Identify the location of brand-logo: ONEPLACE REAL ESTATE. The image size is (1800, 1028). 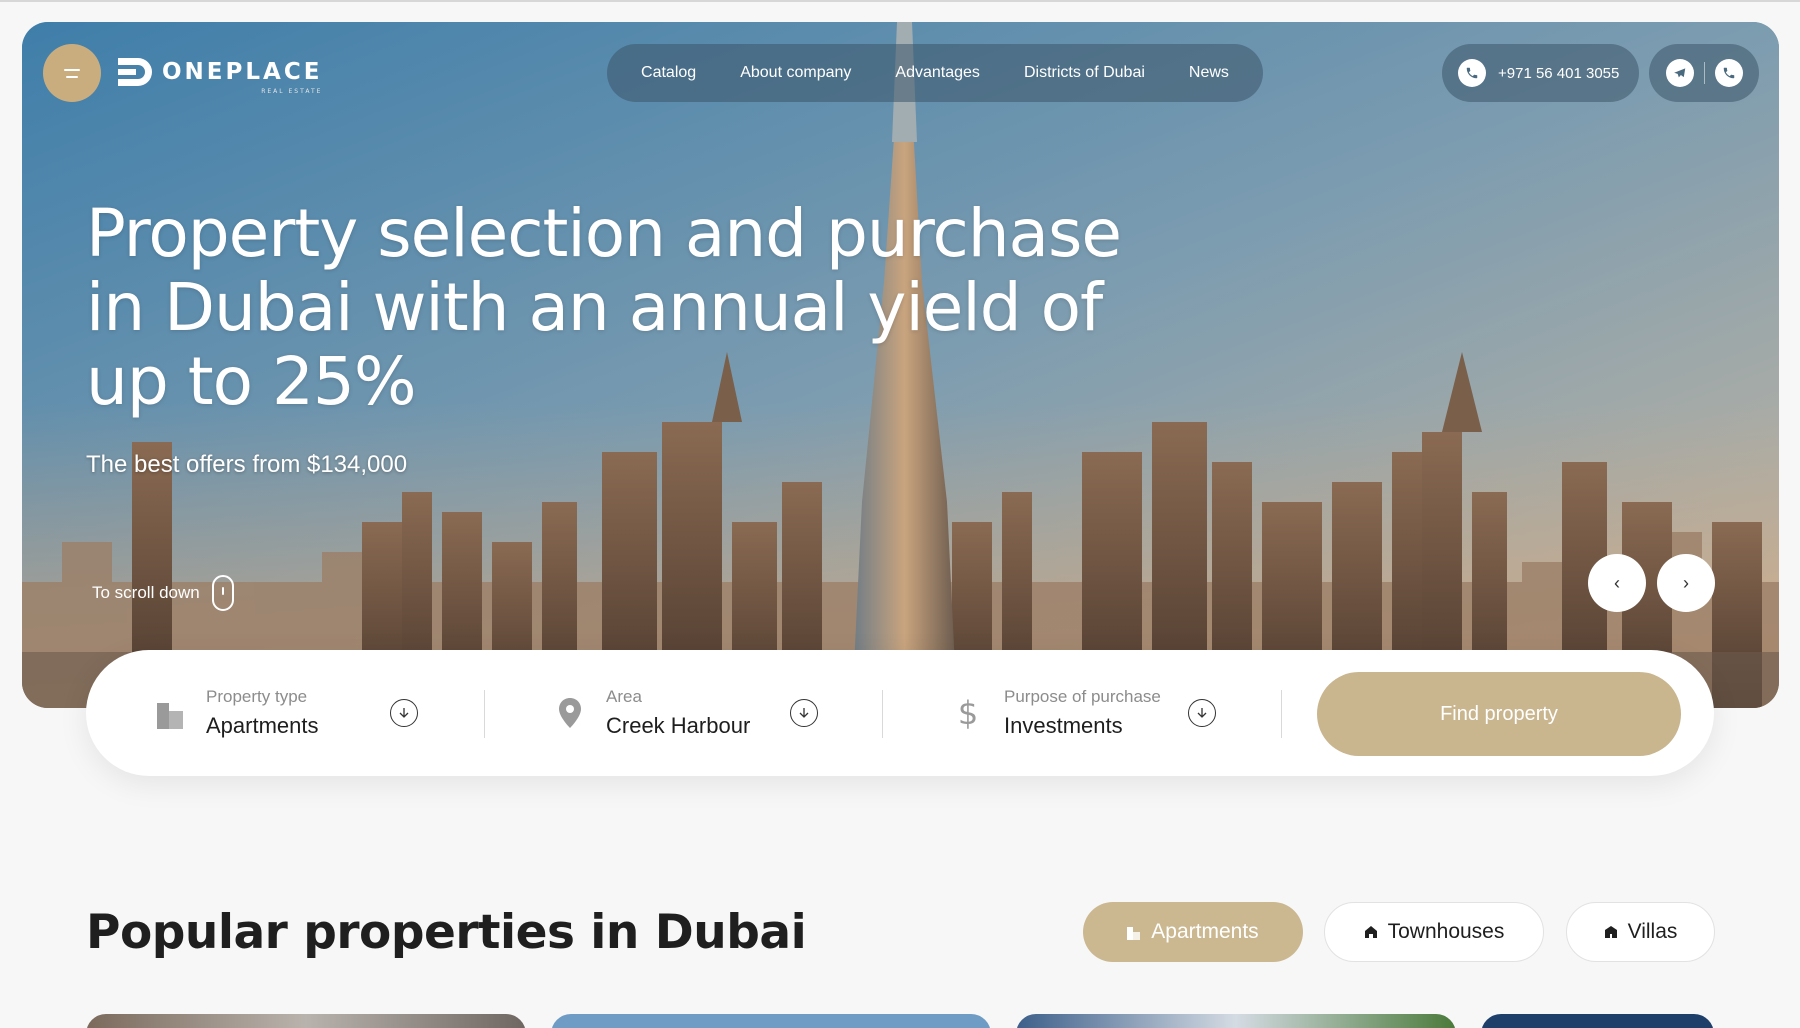
(219, 73).